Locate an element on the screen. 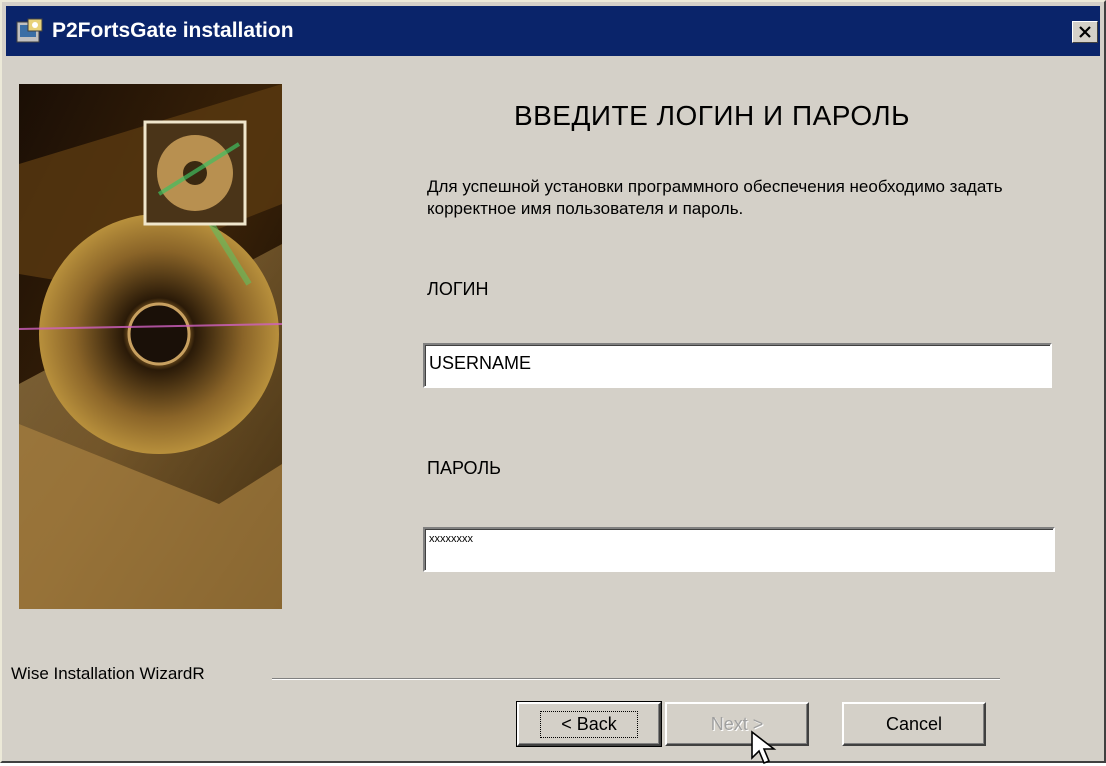 The width and height of the screenshot is (1106, 766). back-button: < Back is located at coordinates (589, 724).